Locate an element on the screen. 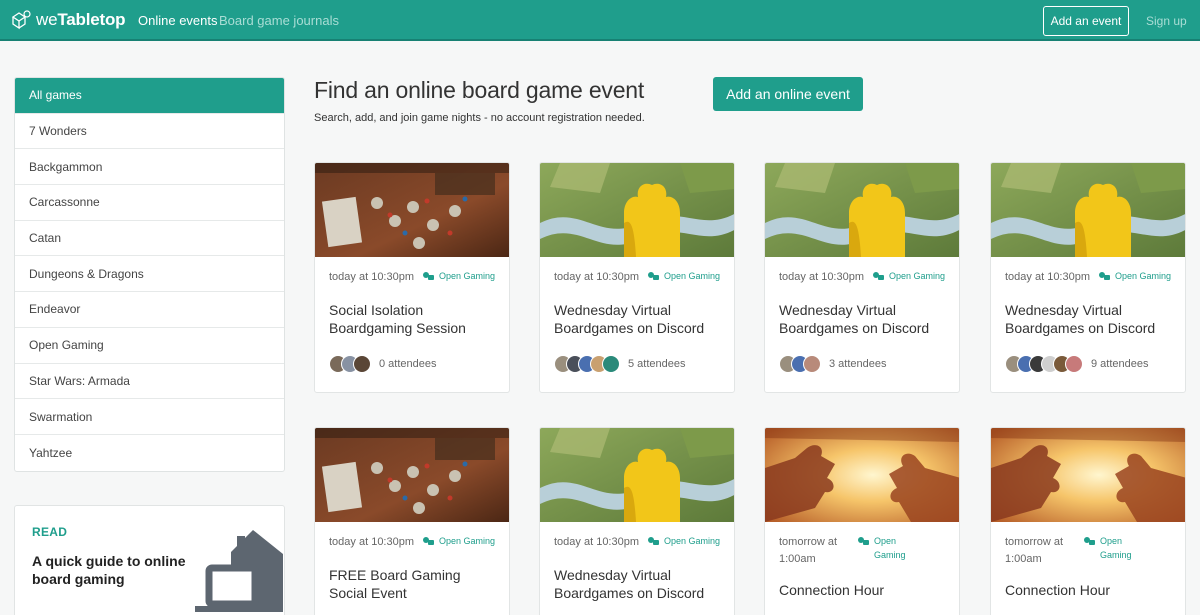  event-attendees: 3 attendees is located at coordinates (833, 364).